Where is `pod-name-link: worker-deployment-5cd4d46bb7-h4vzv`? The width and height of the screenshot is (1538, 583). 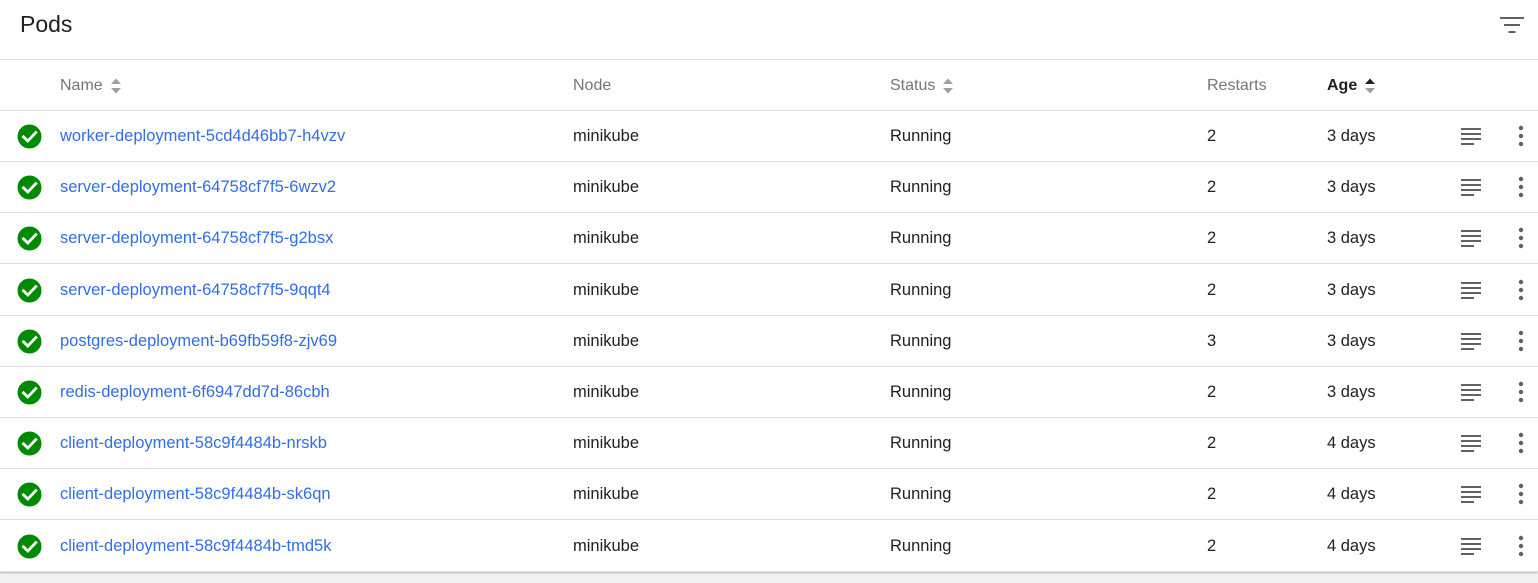
pod-name-link: worker-deployment-5cd4d46bb7-h4vzv is located at coordinates (202, 136).